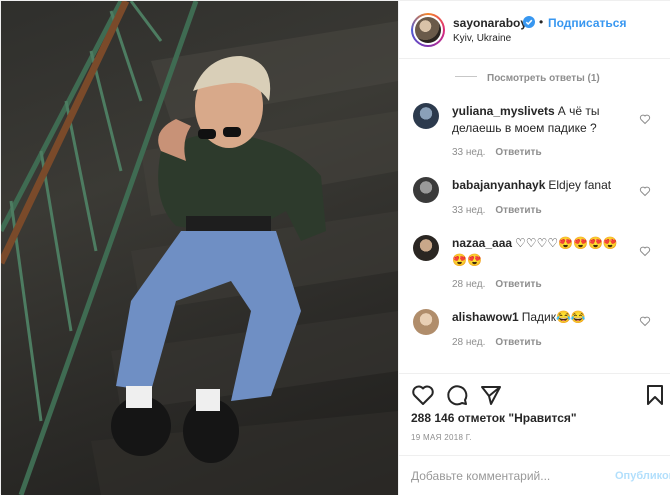 This screenshot has width=670, height=495. What do you see at coordinates (482, 38) in the screenshot?
I see `location-link: Kyiv, Ukraine` at bounding box center [482, 38].